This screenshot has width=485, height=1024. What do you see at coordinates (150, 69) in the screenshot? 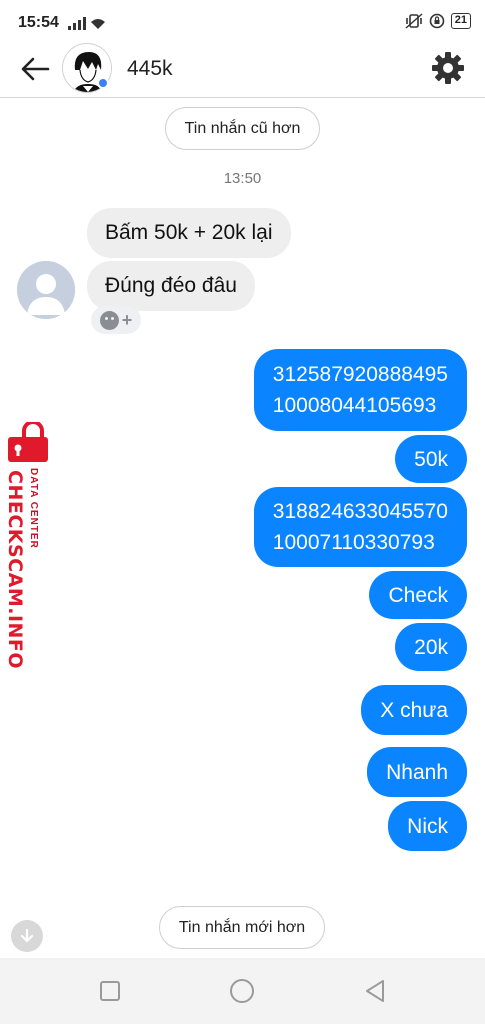
I see `chat-title: 445k` at bounding box center [150, 69].